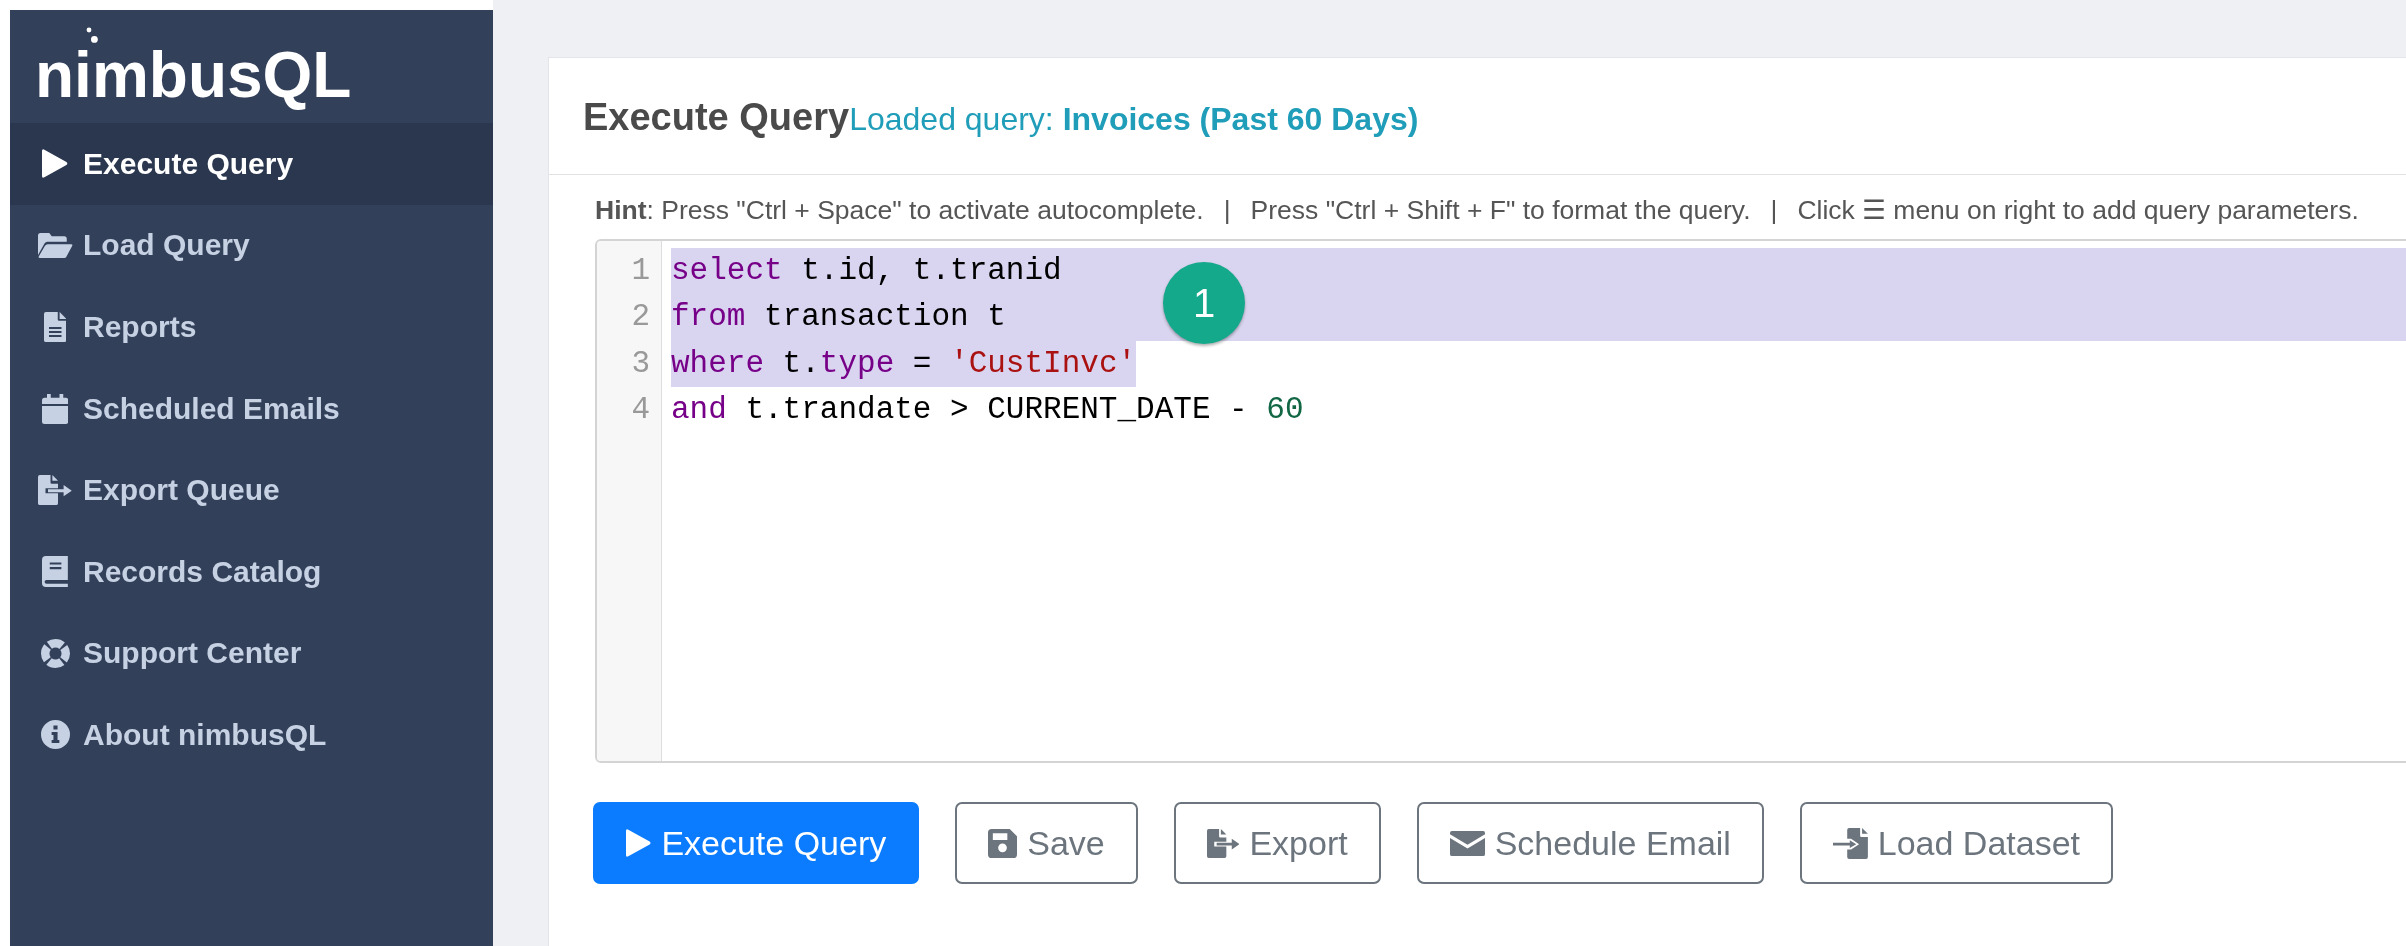 Image resolution: width=2406 pixels, height=946 pixels. What do you see at coordinates (55, 735) in the screenshot?
I see `info-icon` at bounding box center [55, 735].